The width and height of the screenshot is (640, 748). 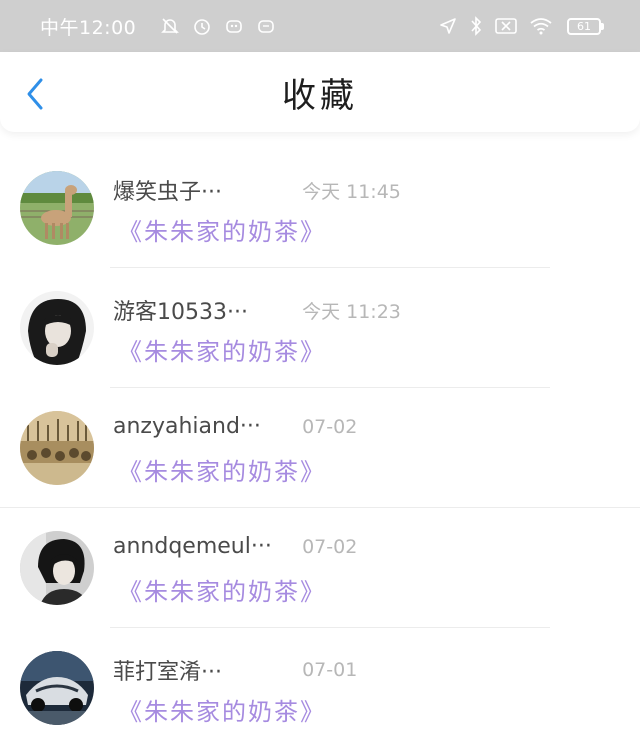 I want to click on app-notification-icon, so click(x=234, y=26).